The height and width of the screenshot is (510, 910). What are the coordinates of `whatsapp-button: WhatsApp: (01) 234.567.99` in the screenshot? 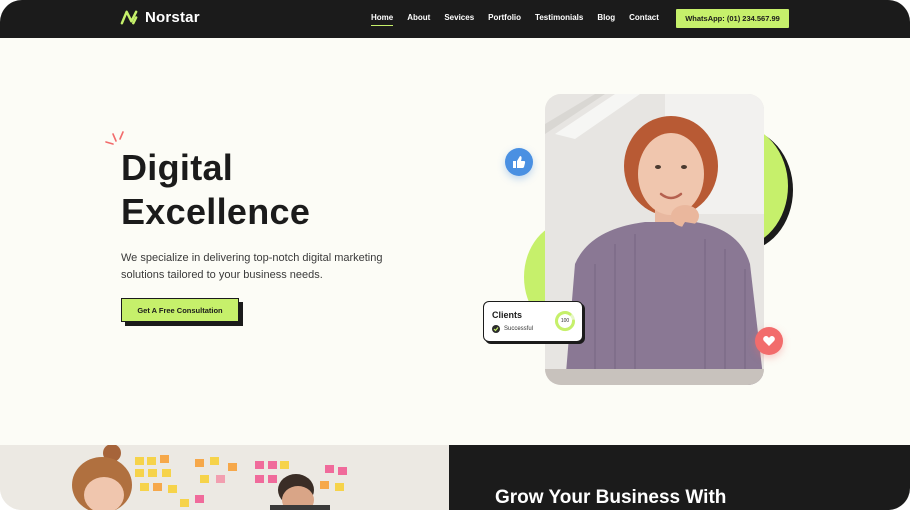 It's located at (732, 18).